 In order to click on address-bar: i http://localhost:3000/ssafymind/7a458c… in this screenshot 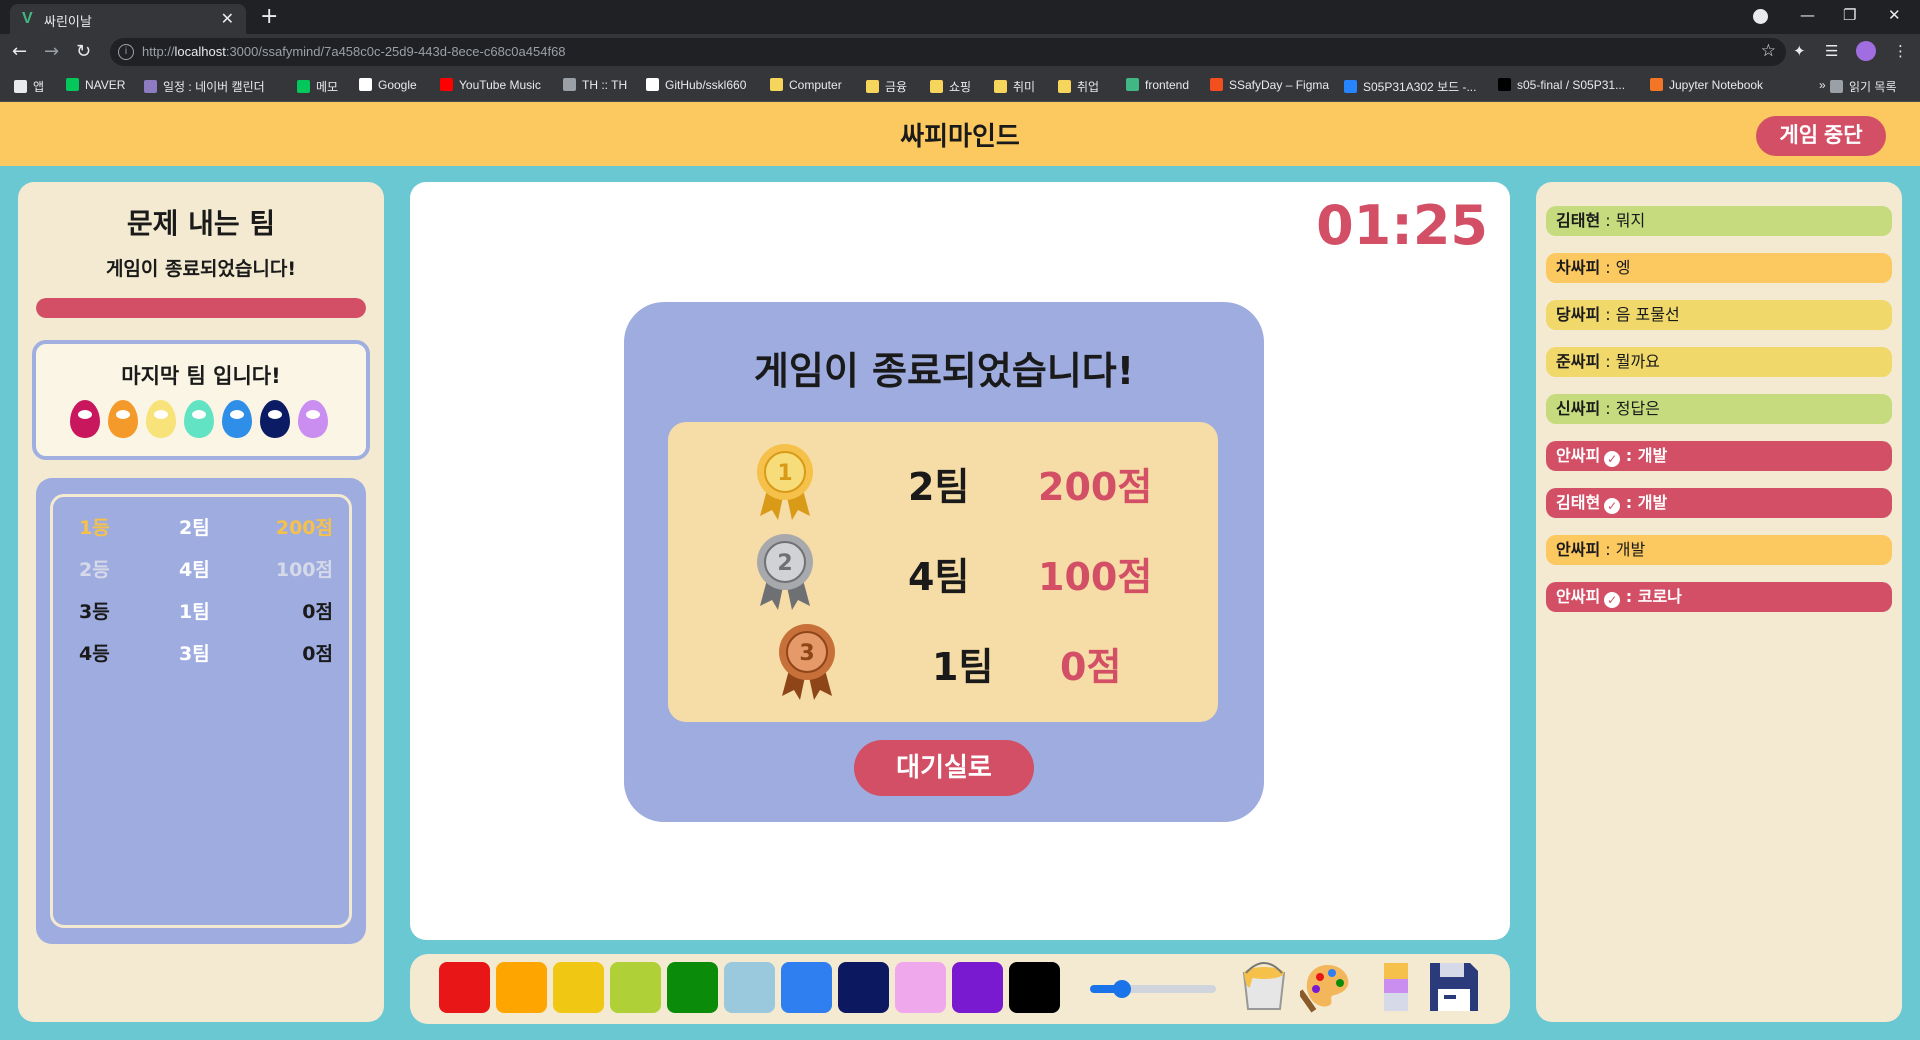, I will do `click(948, 52)`.